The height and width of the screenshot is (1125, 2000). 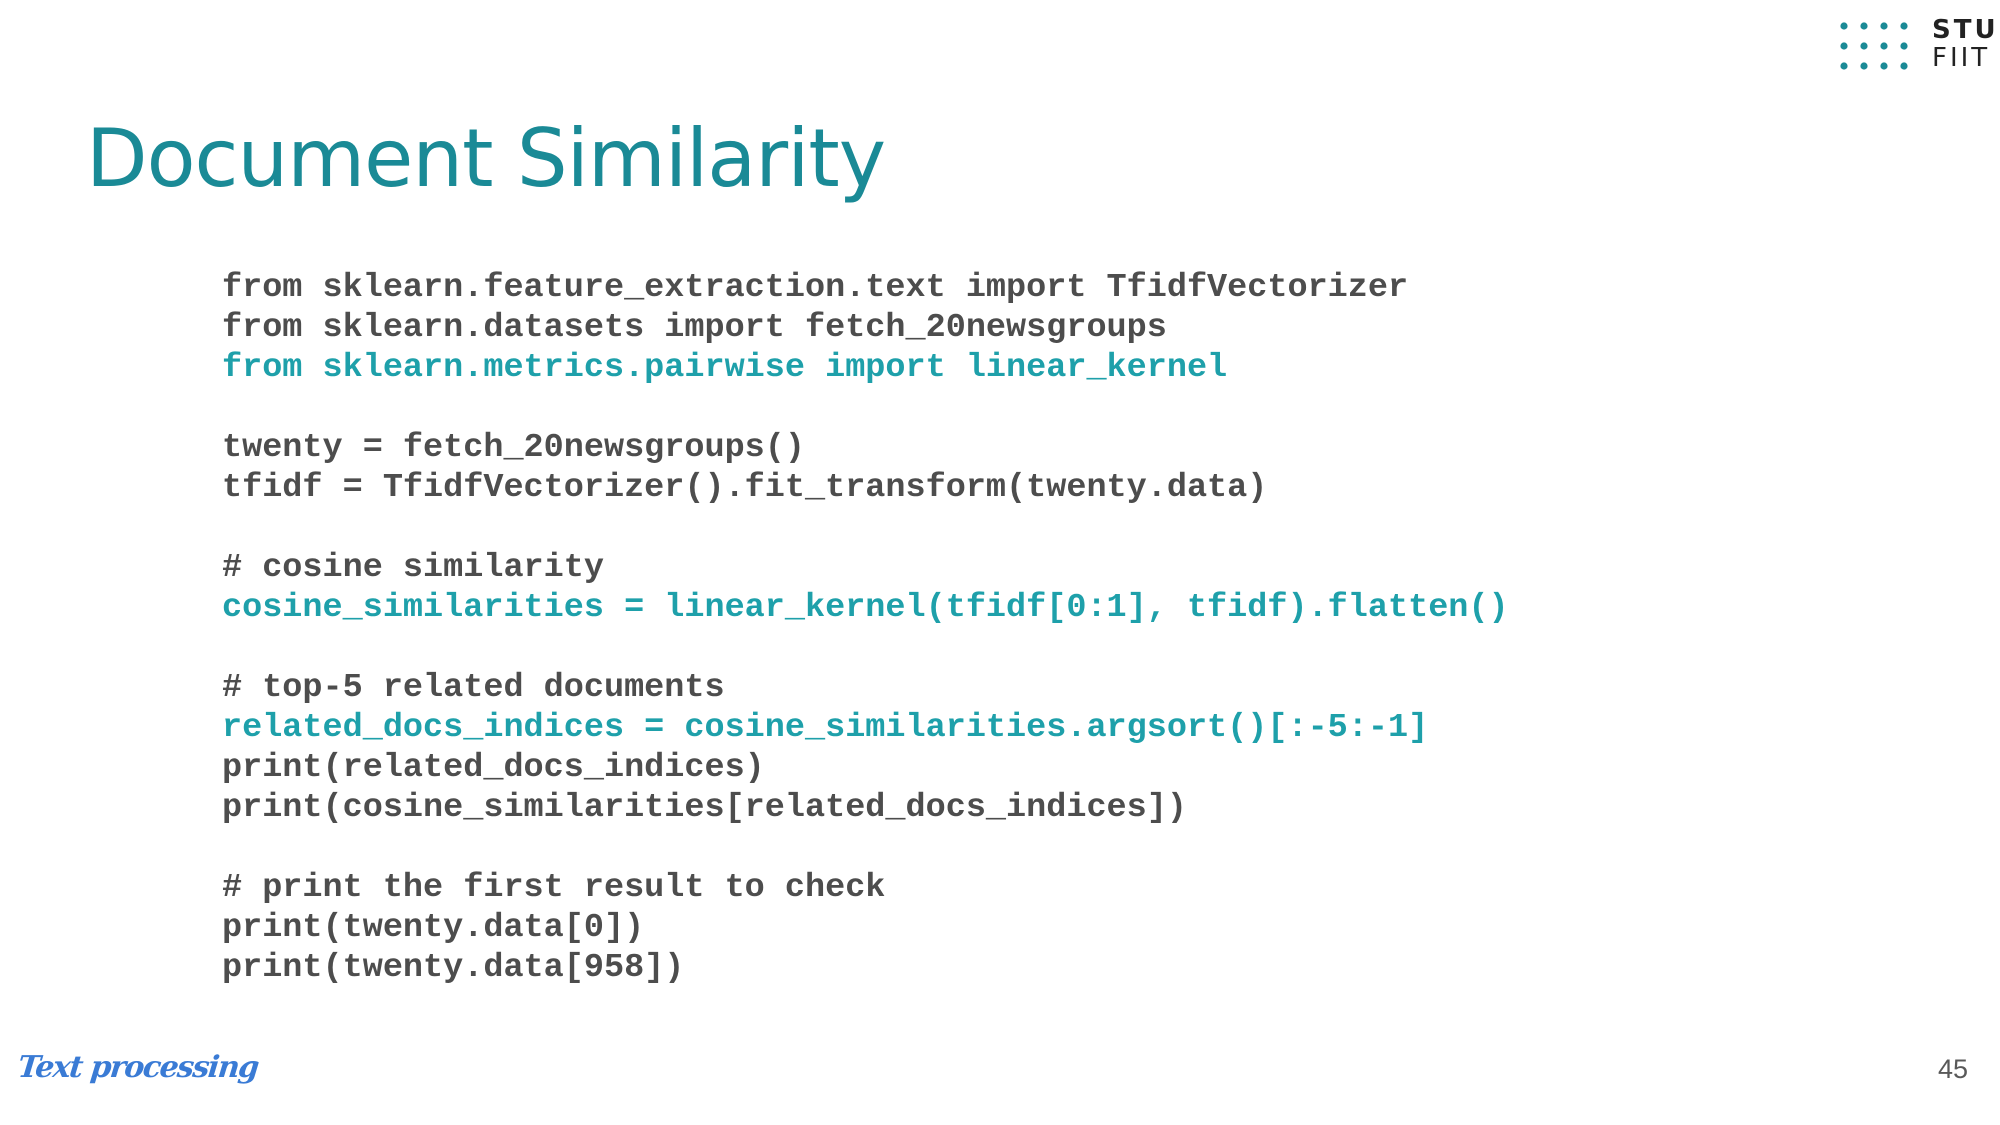 I want to click on code-line-comment-cosine: # cosine similarity, so click(x=413, y=568).